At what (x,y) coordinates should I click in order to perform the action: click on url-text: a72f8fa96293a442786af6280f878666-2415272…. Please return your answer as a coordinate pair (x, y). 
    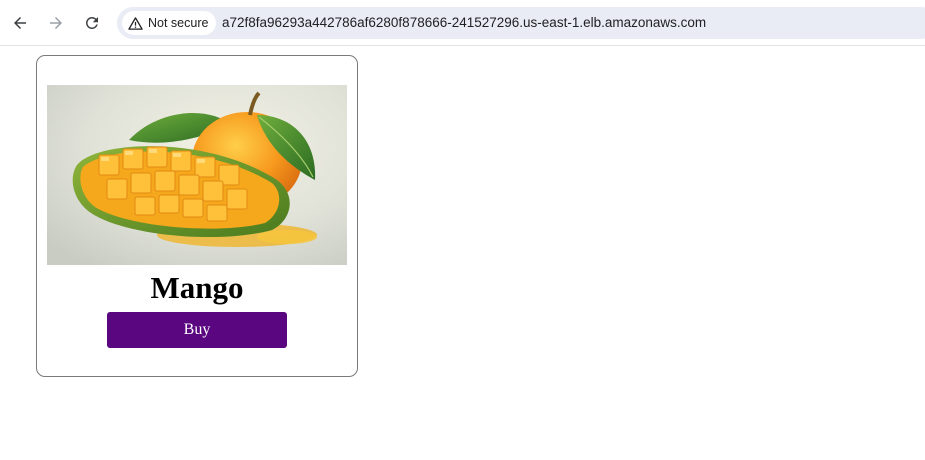
    Looking at the image, I should click on (464, 22).